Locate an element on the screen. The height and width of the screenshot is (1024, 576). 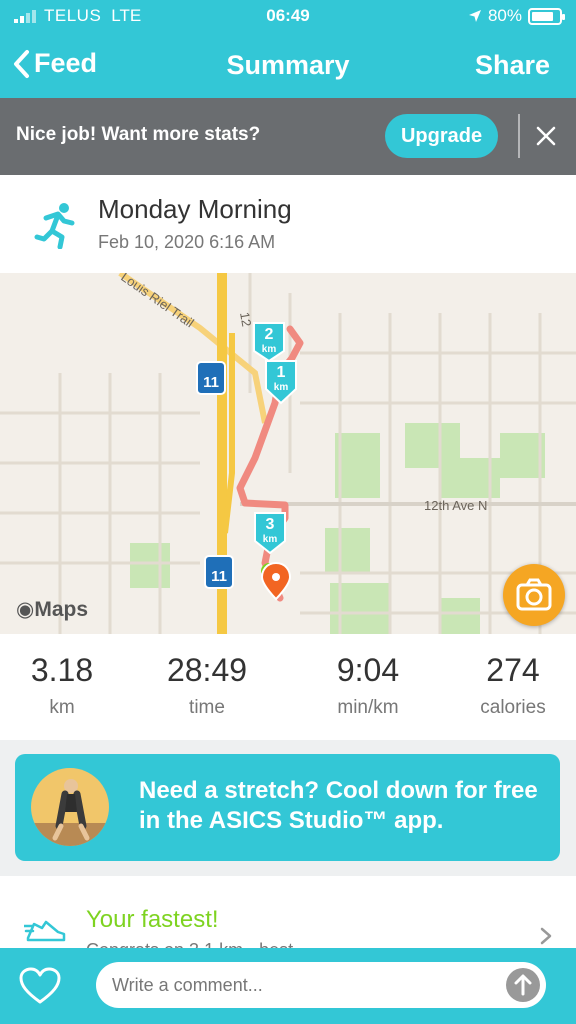
stat-pace: 9:04 min/km is located at coordinates (368, 685).